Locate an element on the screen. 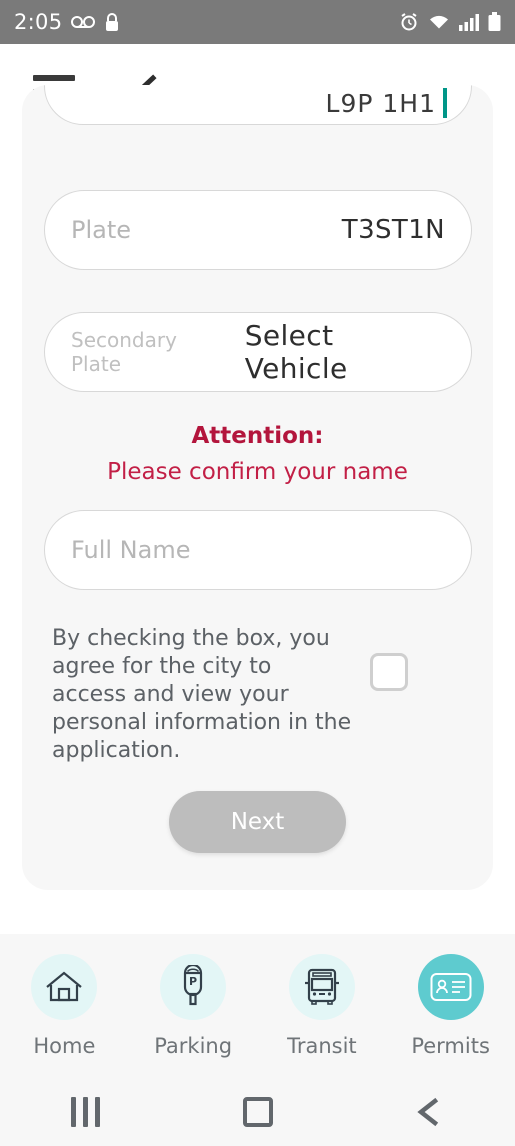 The image size is (515, 1146). tab-permits-circle is located at coordinates (450, 986).